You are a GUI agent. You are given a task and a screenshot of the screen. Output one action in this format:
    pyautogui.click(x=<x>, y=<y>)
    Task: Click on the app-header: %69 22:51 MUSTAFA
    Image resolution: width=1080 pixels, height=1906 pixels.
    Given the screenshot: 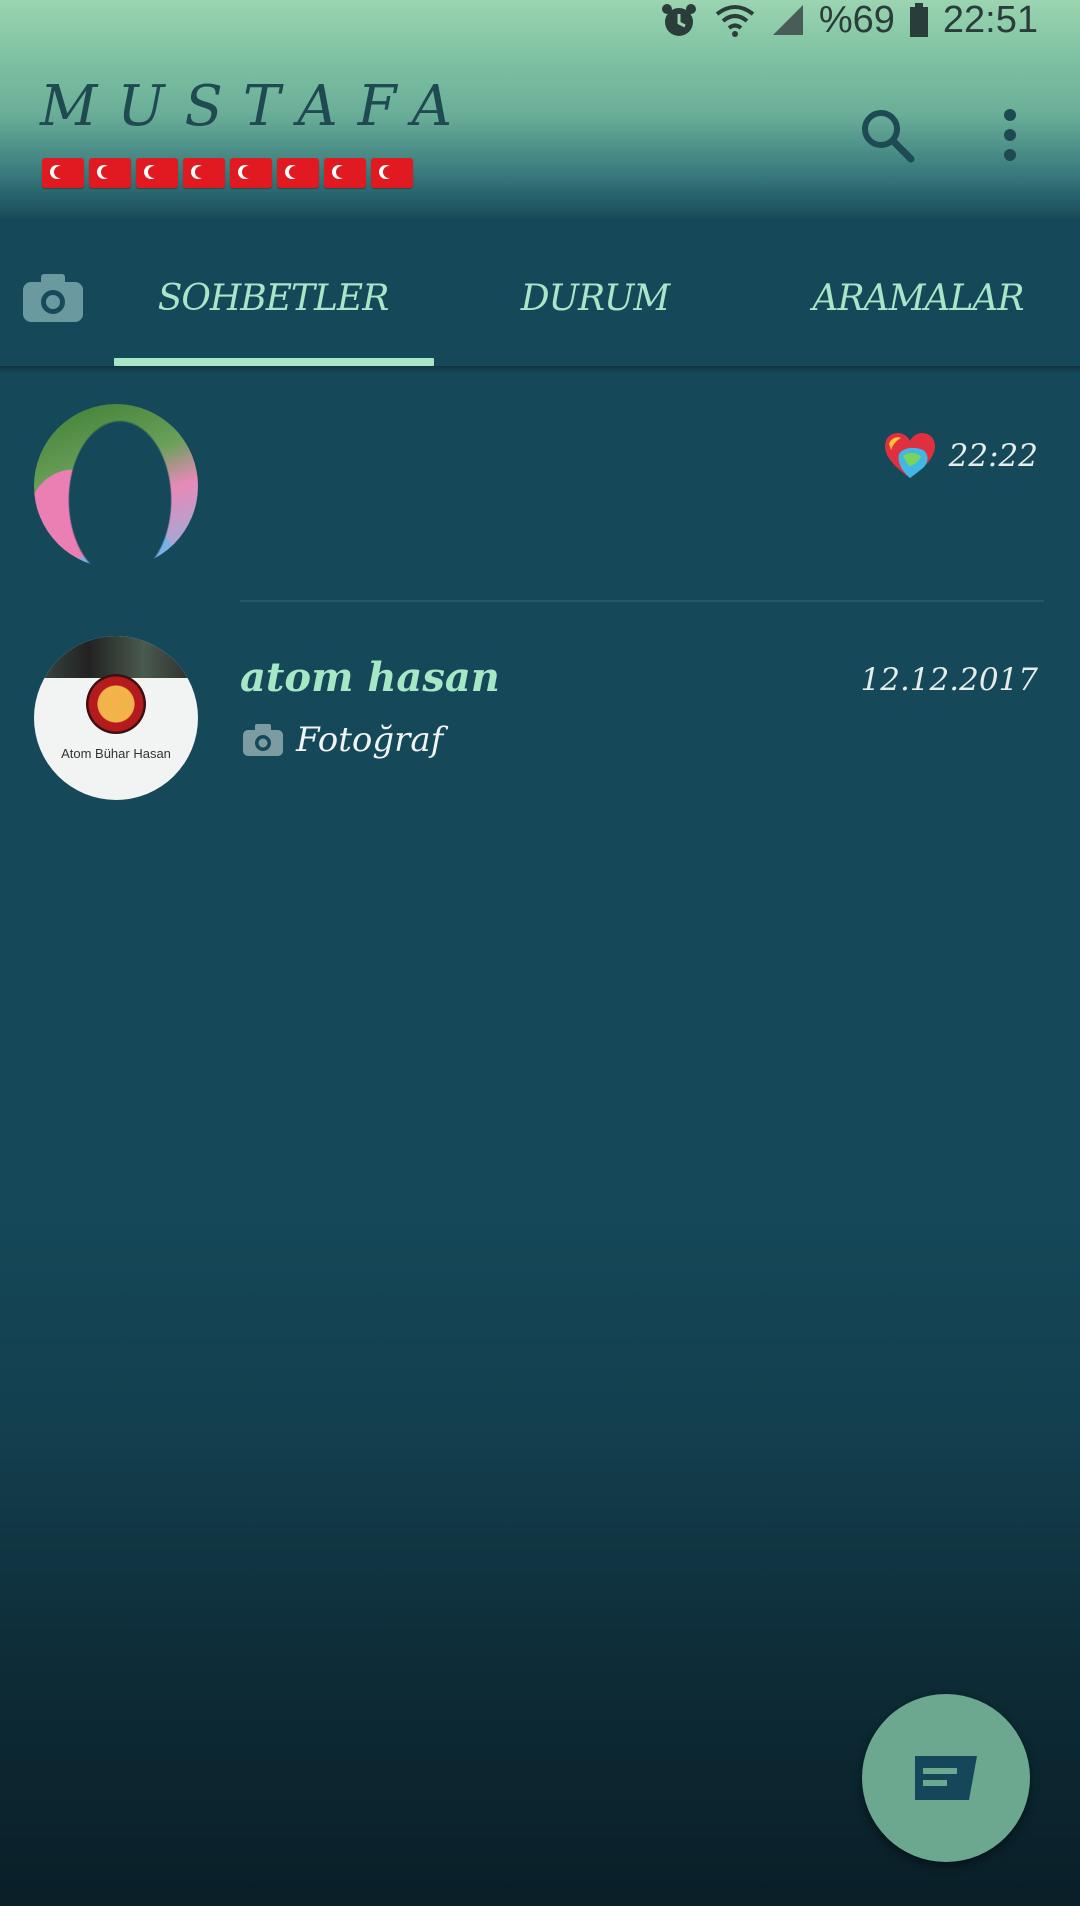 What is the action you would take?
    pyautogui.click(x=540, y=110)
    